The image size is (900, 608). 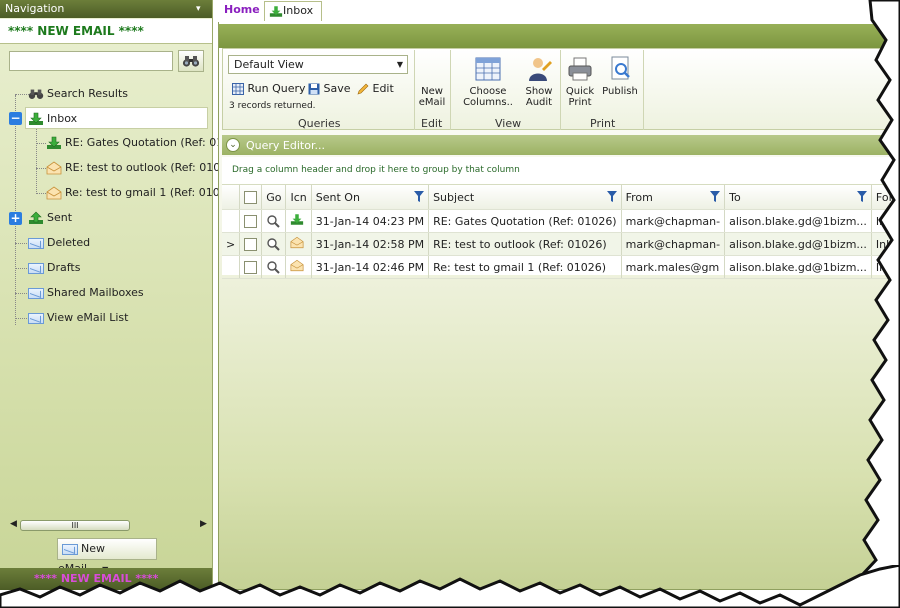 What do you see at coordinates (76, 31) in the screenshot?
I see `new-email-banner-text: **** NEW EMAIL ****` at bounding box center [76, 31].